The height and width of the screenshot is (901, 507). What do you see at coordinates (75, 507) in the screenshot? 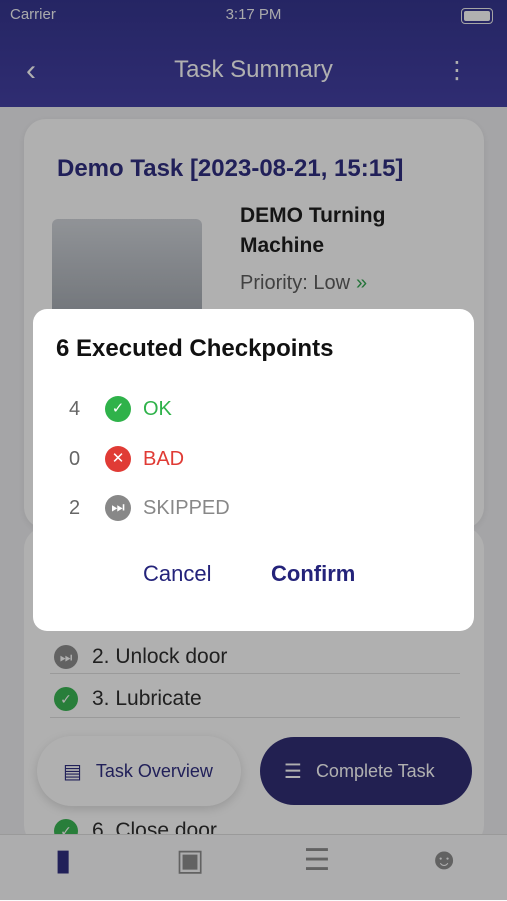
I see `skipped-count: 2` at bounding box center [75, 507].